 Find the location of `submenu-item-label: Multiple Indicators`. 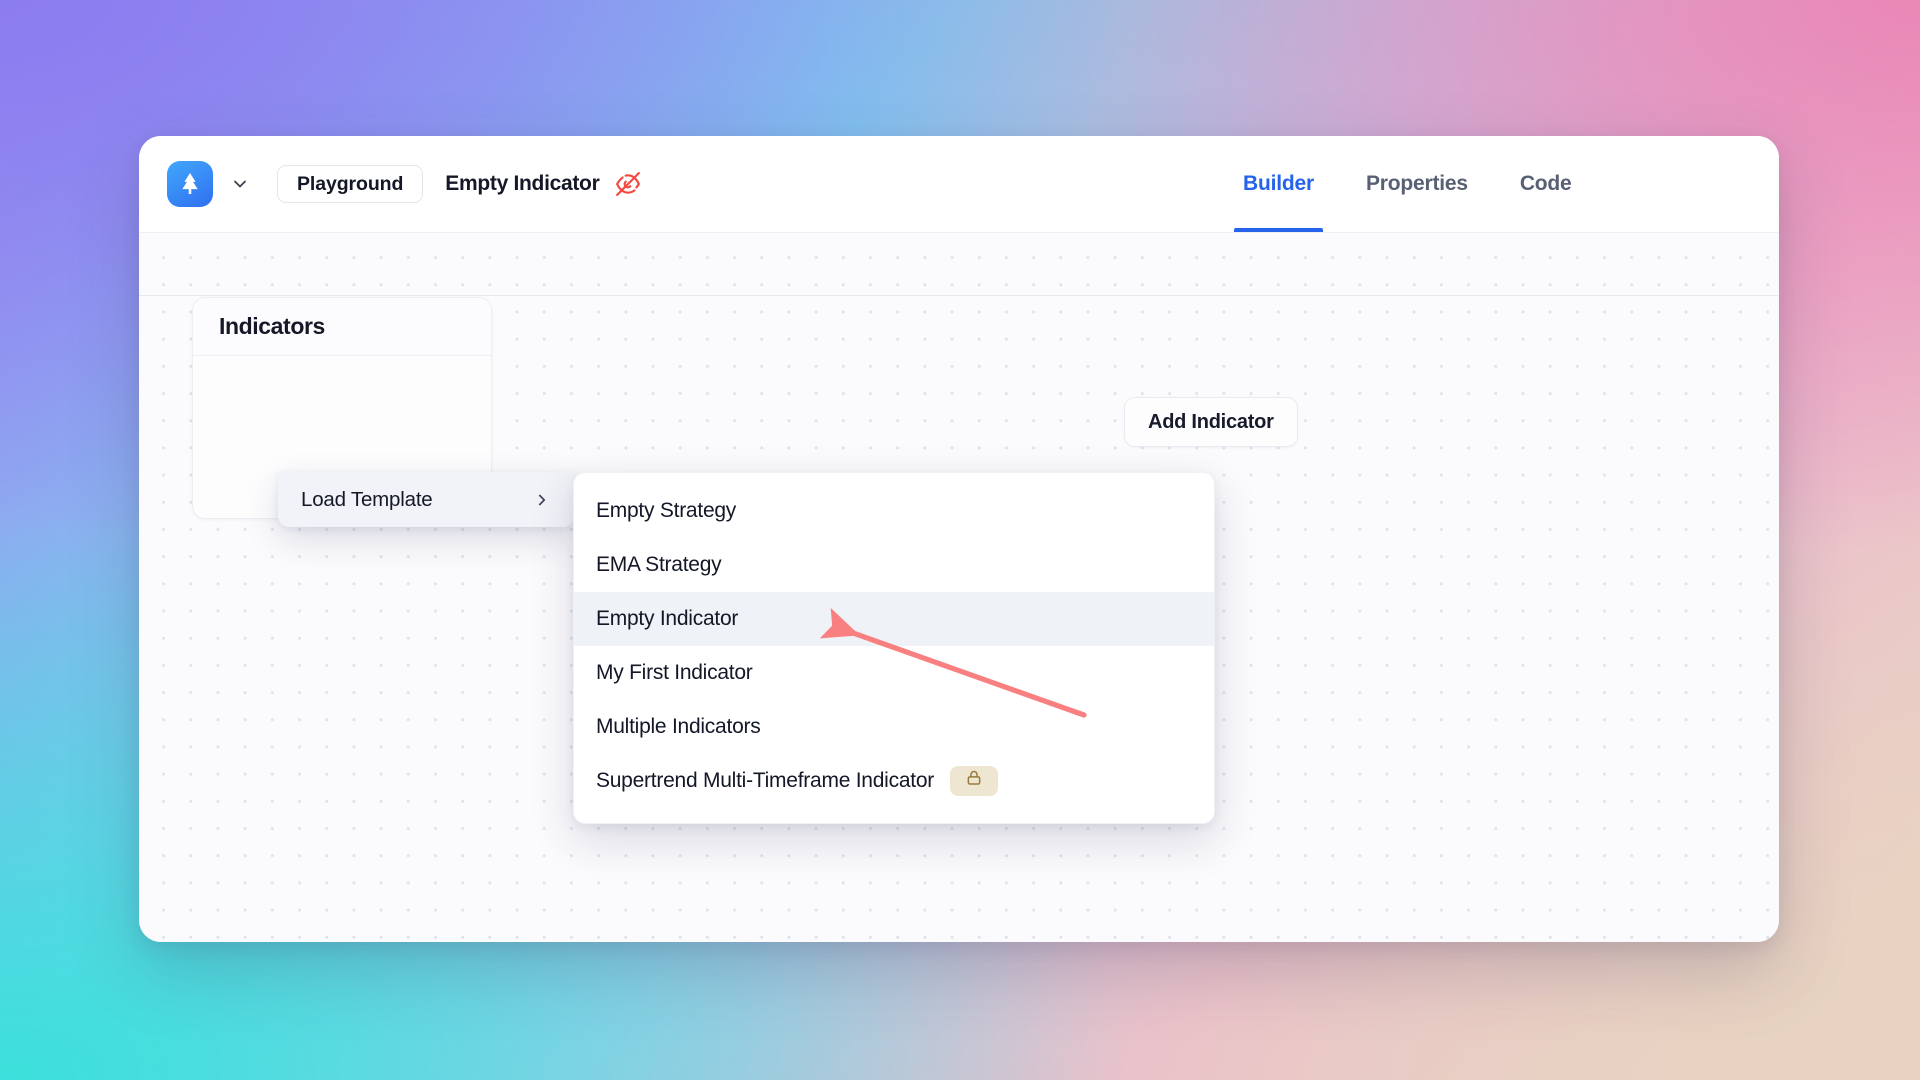

submenu-item-label: Multiple Indicators is located at coordinates (678, 726).